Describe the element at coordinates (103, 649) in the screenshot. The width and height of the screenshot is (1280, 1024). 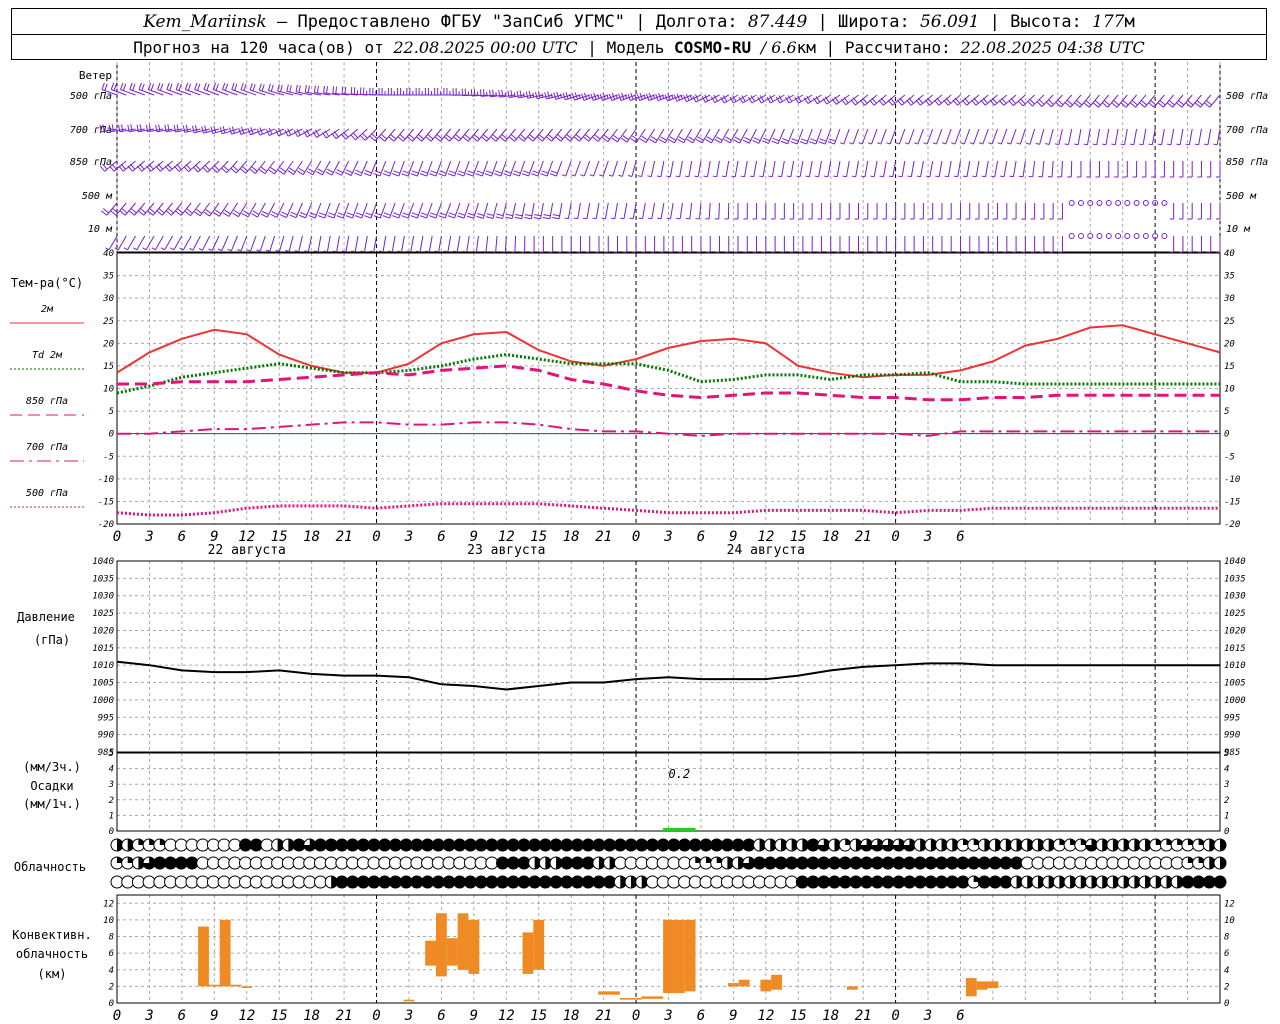
I see `pressure-ytick-left: 1015` at that location.